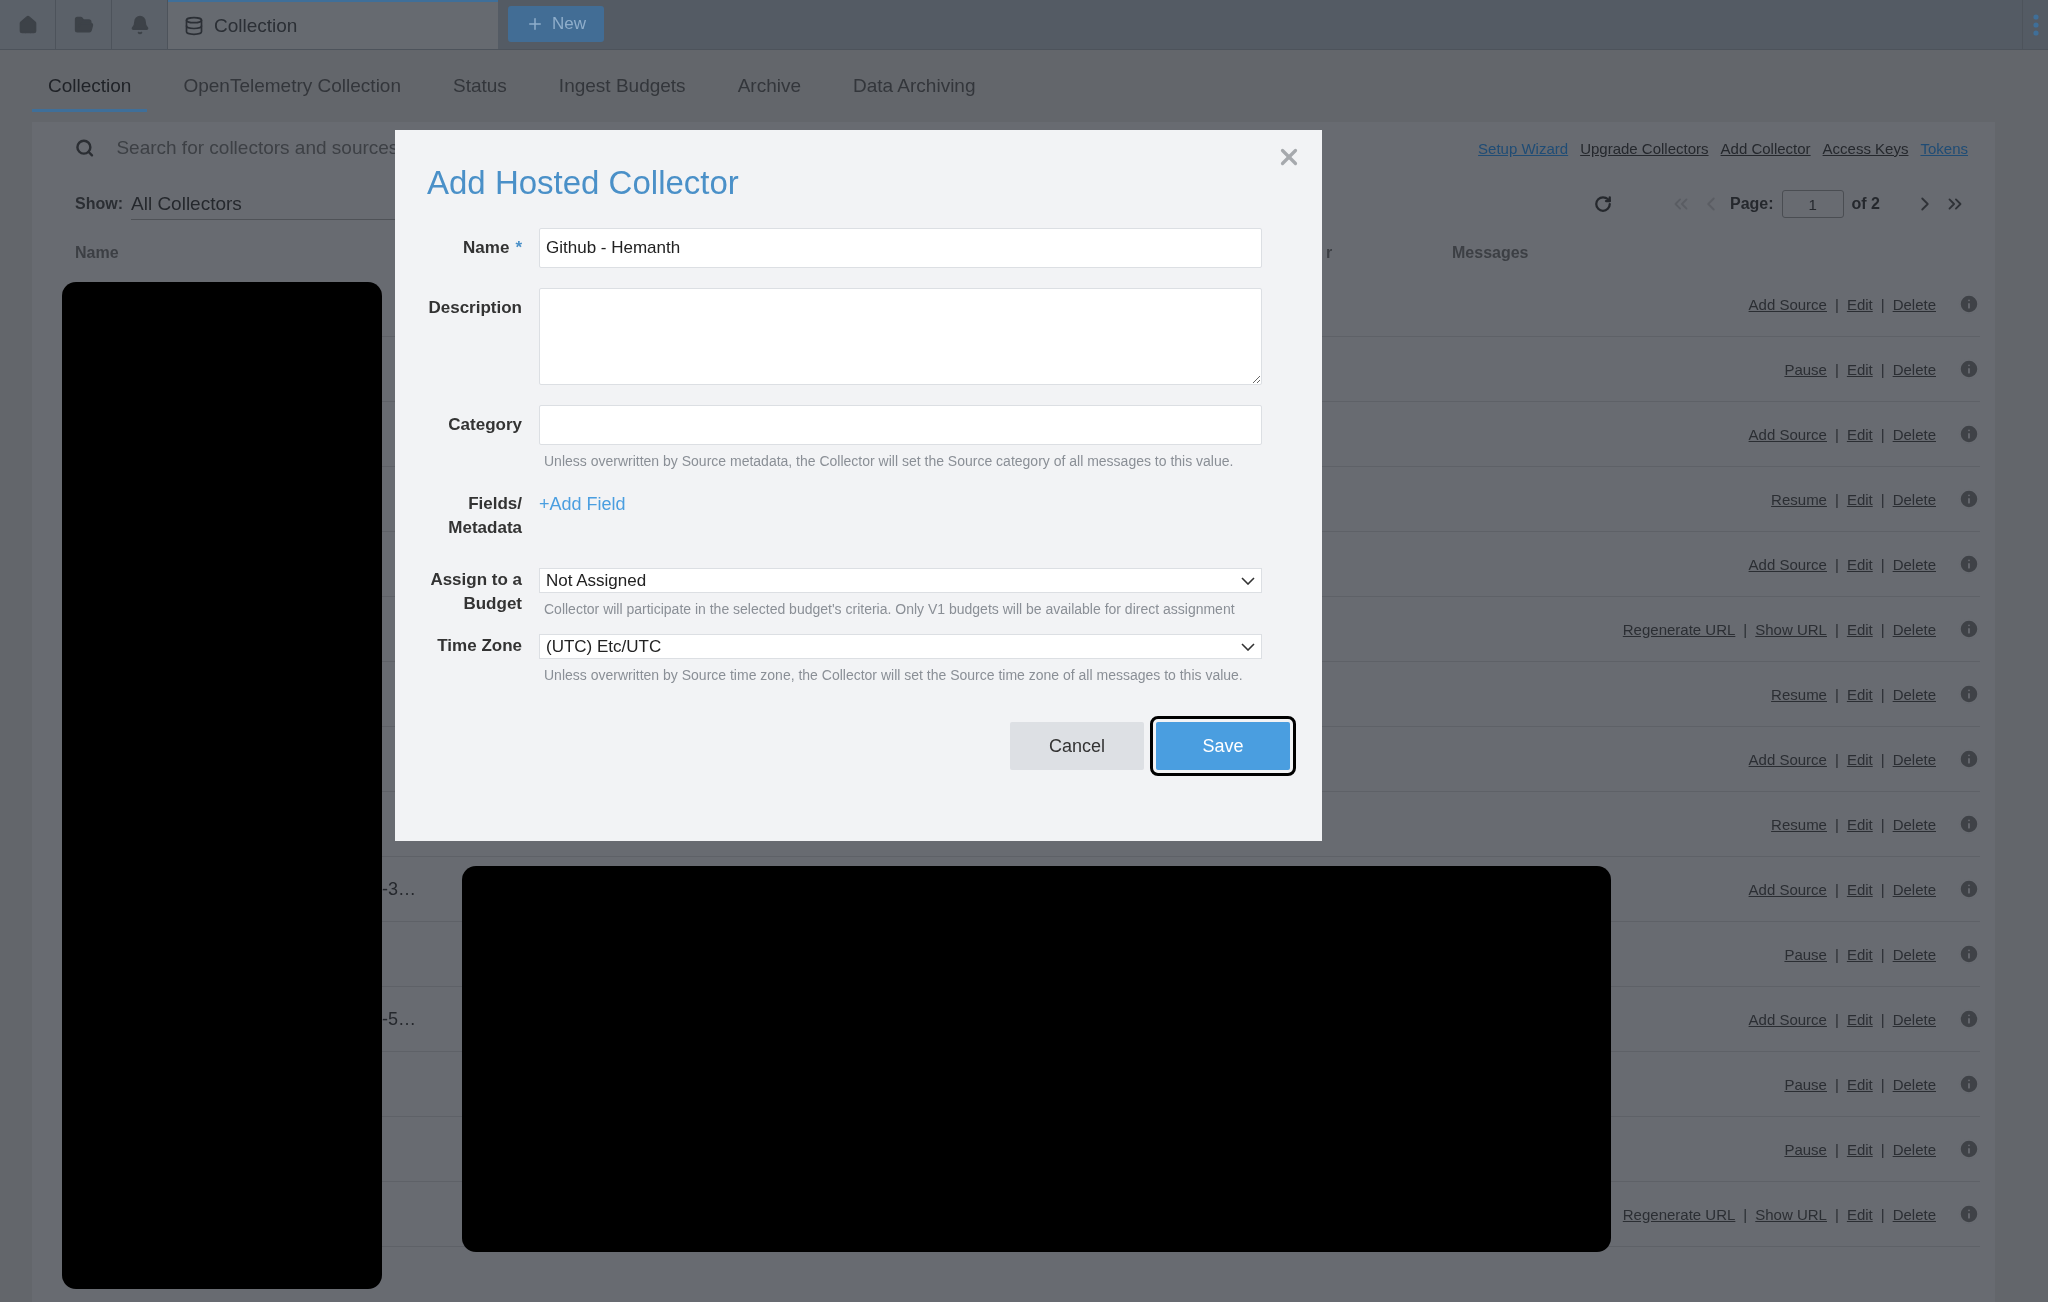  I want to click on text-area, so click(900, 336).